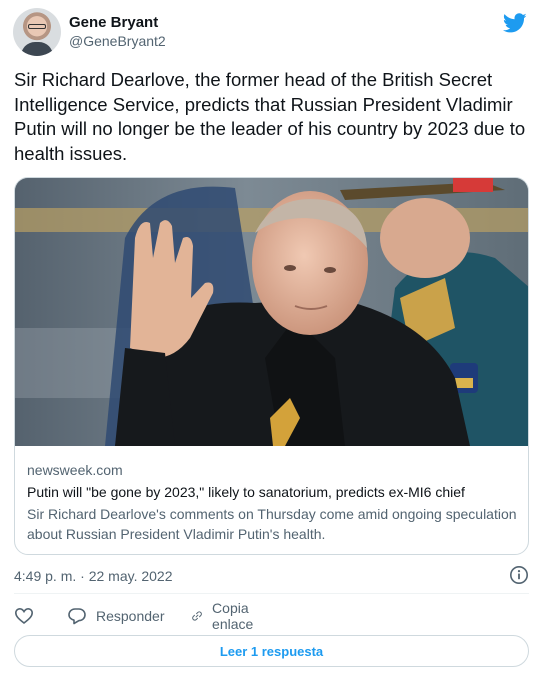 The height and width of the screenshot is (677, 543). What do you see at coordinates (37, 32) in the screenshot?
I see `avatar` at bounding box center [37, 32].